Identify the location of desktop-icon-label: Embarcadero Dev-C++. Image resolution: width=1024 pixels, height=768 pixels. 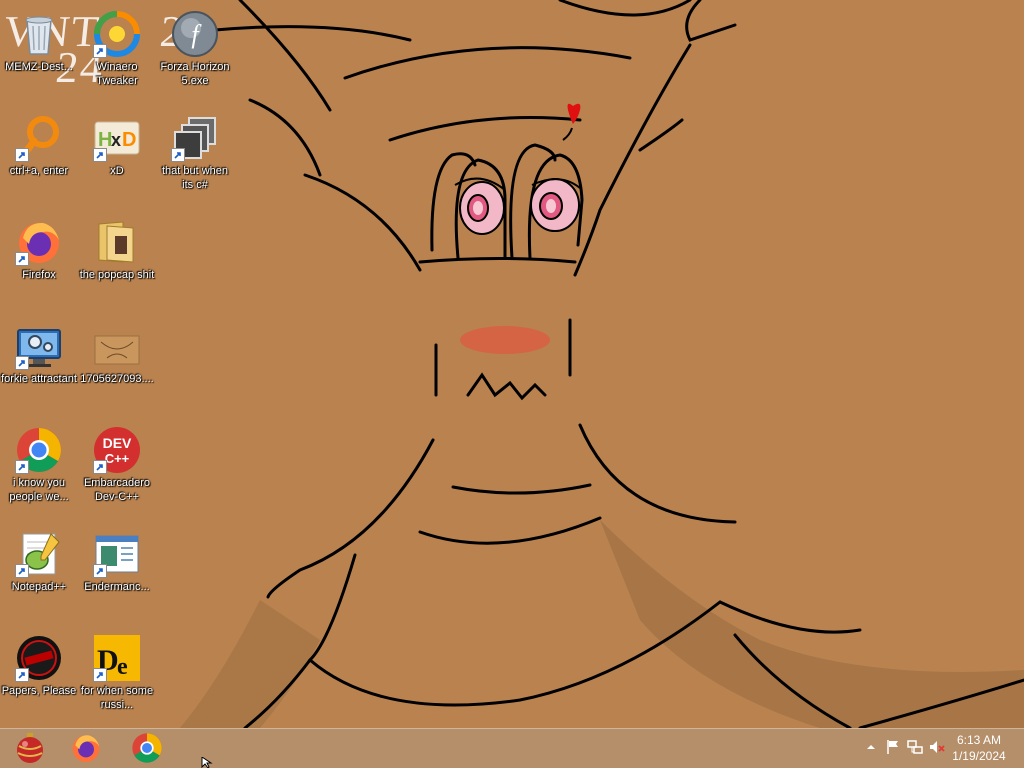
(117, 490).